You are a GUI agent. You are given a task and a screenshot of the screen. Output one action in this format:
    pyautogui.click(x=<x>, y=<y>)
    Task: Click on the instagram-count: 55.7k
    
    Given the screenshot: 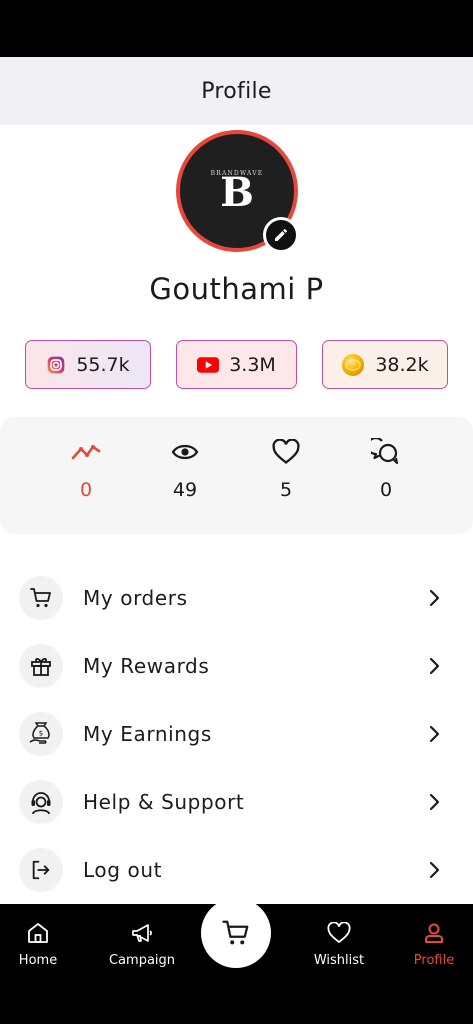 What is the action you would take?
    pyautogui.click(x=103, y=364)
    